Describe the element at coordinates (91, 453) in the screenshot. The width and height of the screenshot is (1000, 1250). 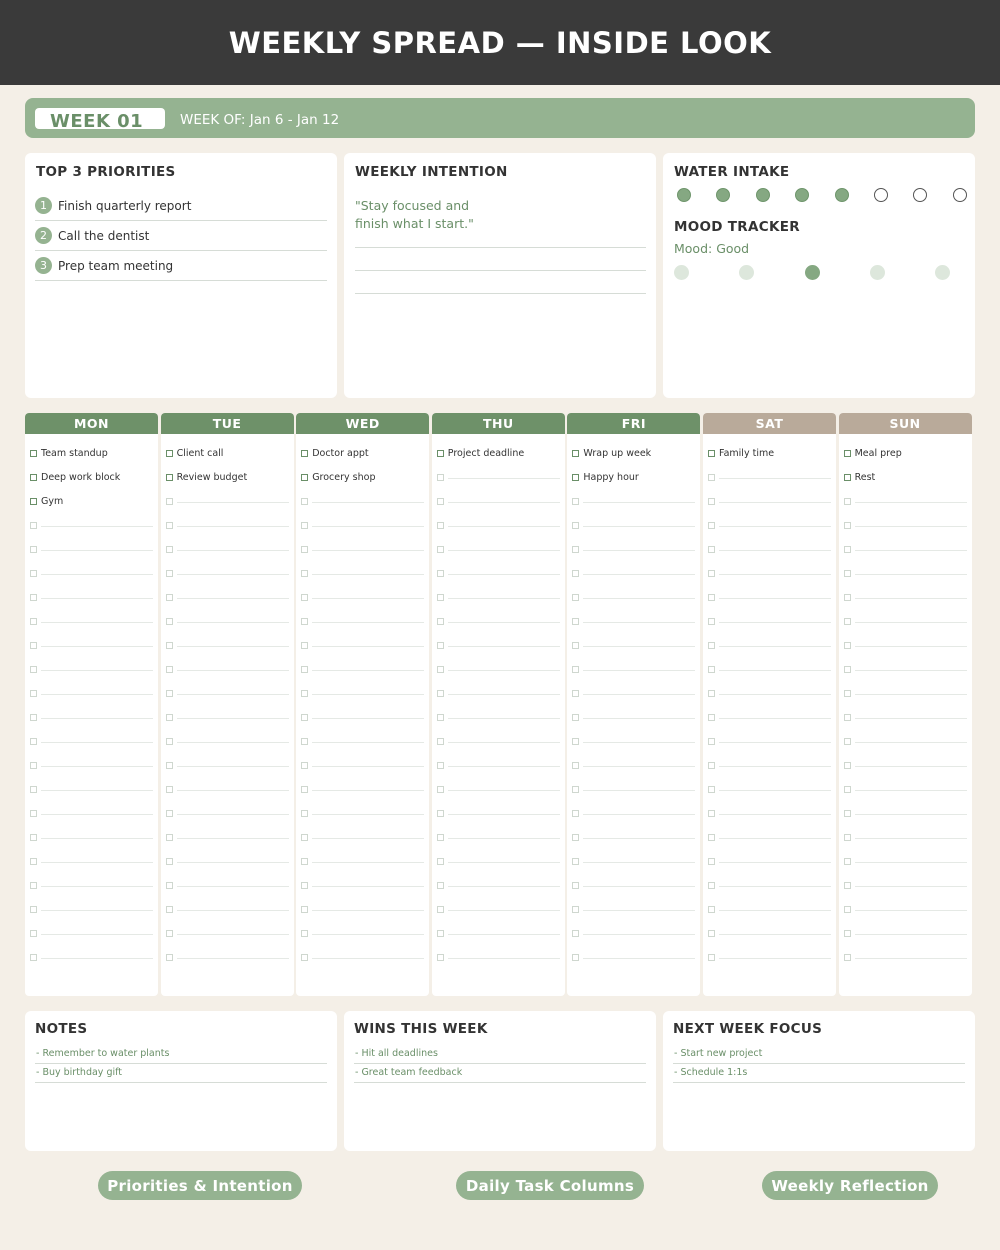
I see `task-row: Team standup` at that location.